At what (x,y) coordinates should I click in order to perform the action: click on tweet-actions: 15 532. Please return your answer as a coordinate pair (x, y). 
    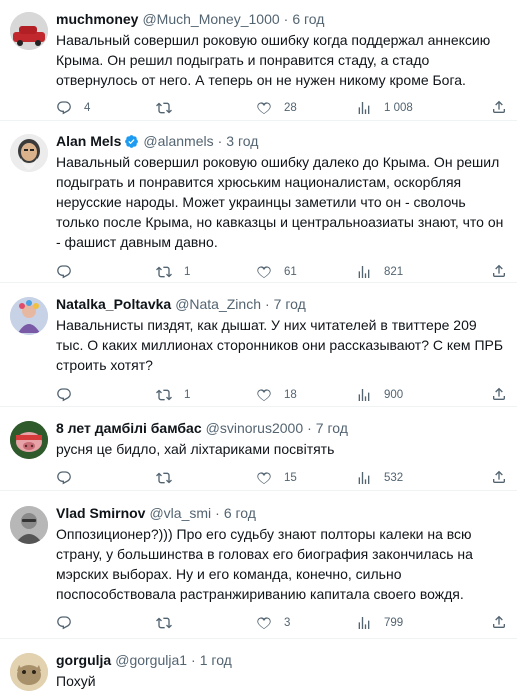
    Looking at the image, I should click on (281, 478).